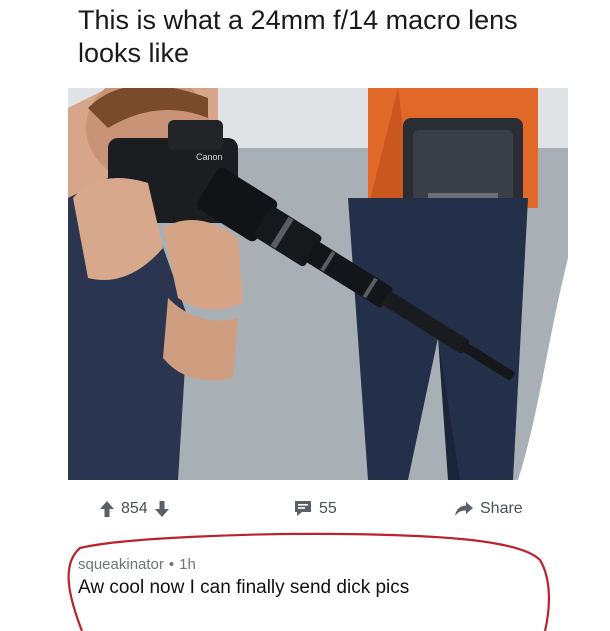 This screenshot has height=631, width=610. I want to click on post-action-bar: 854 55 Share, so click(305, 511).